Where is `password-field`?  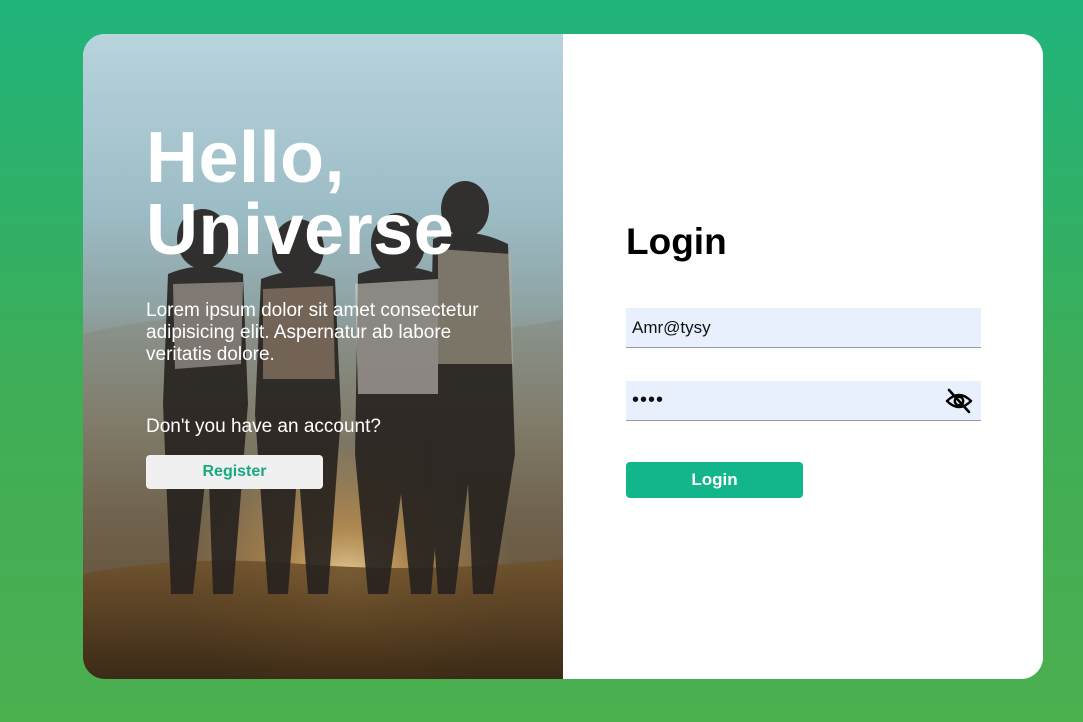 password-field is located at coordinates (803, 400).